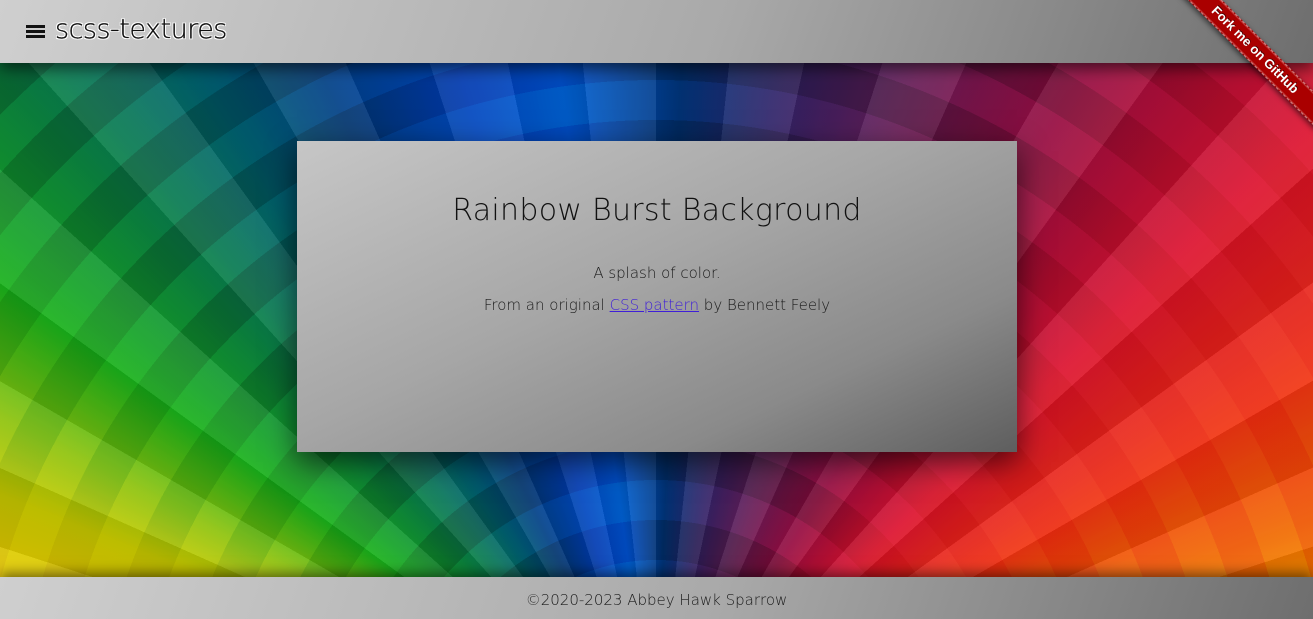  I want to click on pattern-description: A splash of color., so click(657, 273).